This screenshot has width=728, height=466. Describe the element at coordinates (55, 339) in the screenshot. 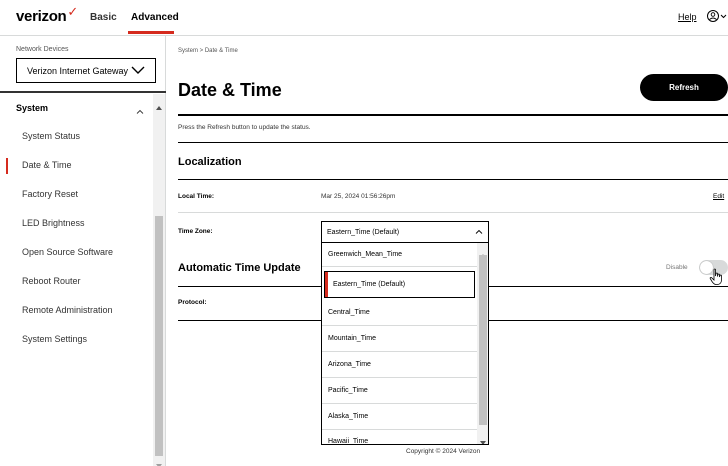

I see `sidebar-item-label: System Settings` at that location.